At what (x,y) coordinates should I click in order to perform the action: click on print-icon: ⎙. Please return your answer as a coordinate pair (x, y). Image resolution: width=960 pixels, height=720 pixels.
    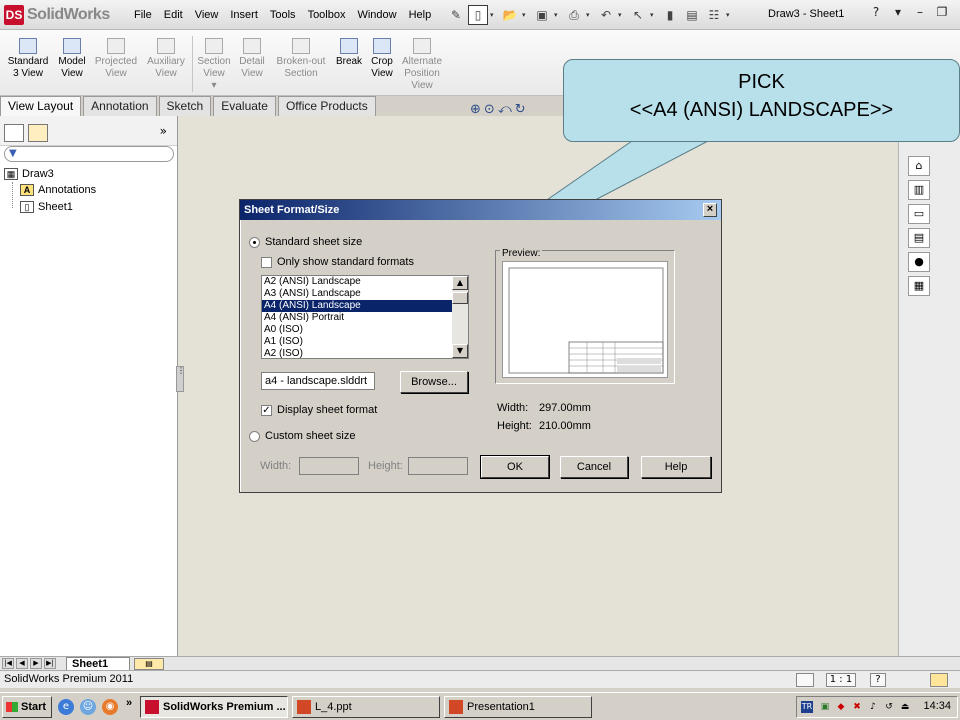
    Looking at the image, I should click on (574, 15).